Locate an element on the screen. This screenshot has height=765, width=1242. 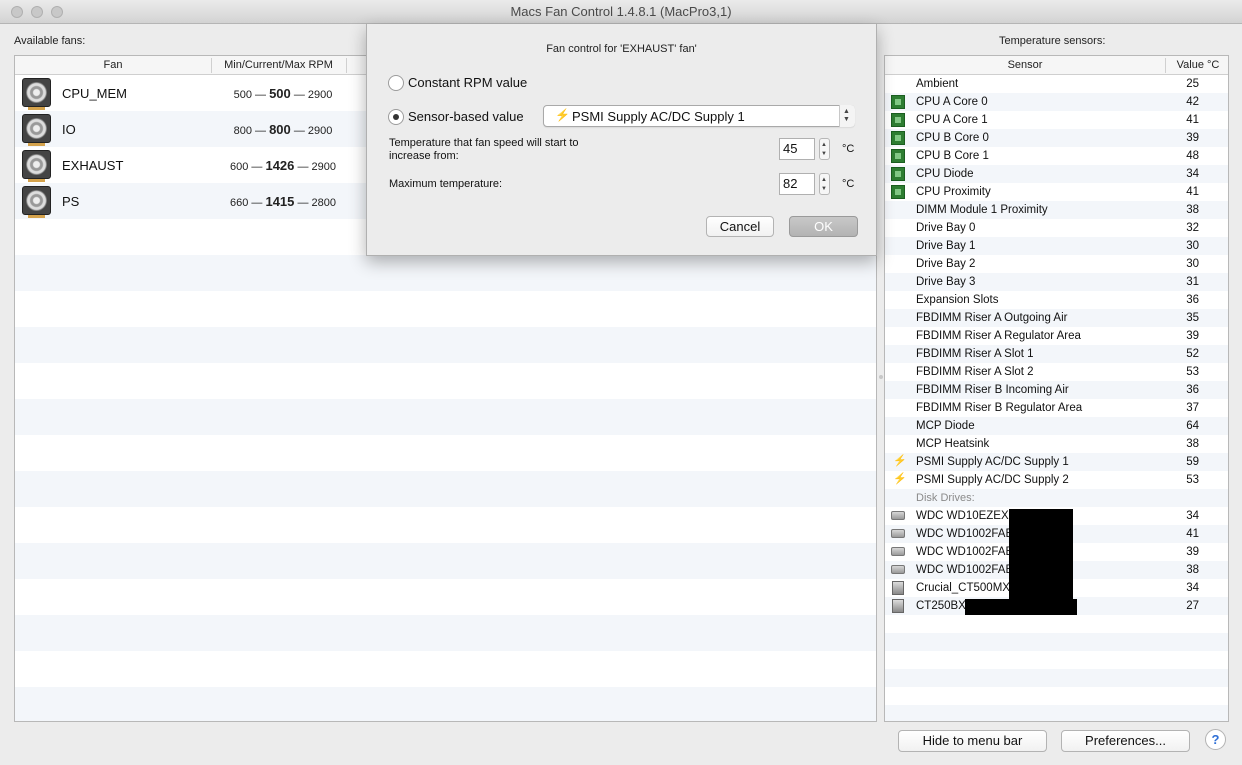
value-column-header: Value °C is located at coordinates (1197, 65).